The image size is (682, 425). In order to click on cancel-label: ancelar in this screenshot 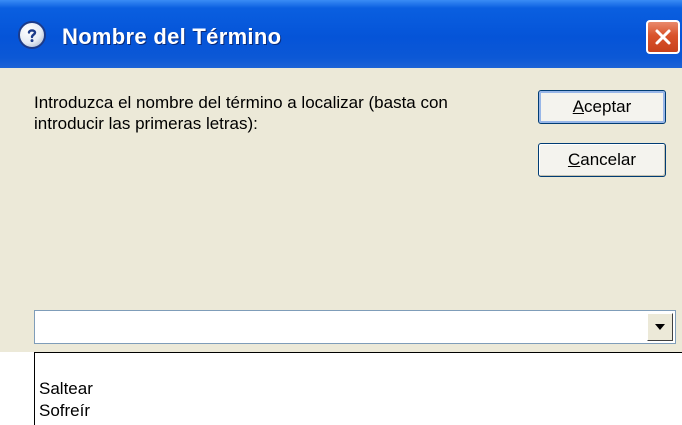, I will do `click(608, 159)`.